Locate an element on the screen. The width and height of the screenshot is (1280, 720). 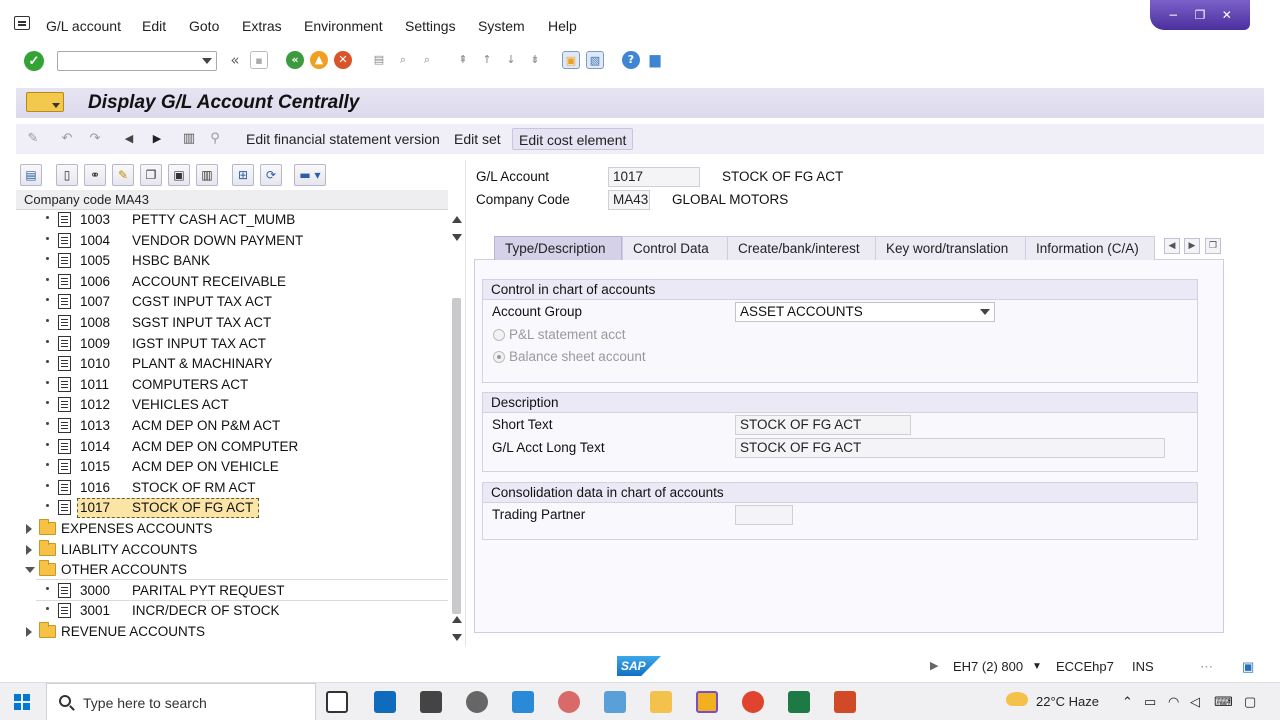
menu-environment: Environment is located at coordinates (343, 26).